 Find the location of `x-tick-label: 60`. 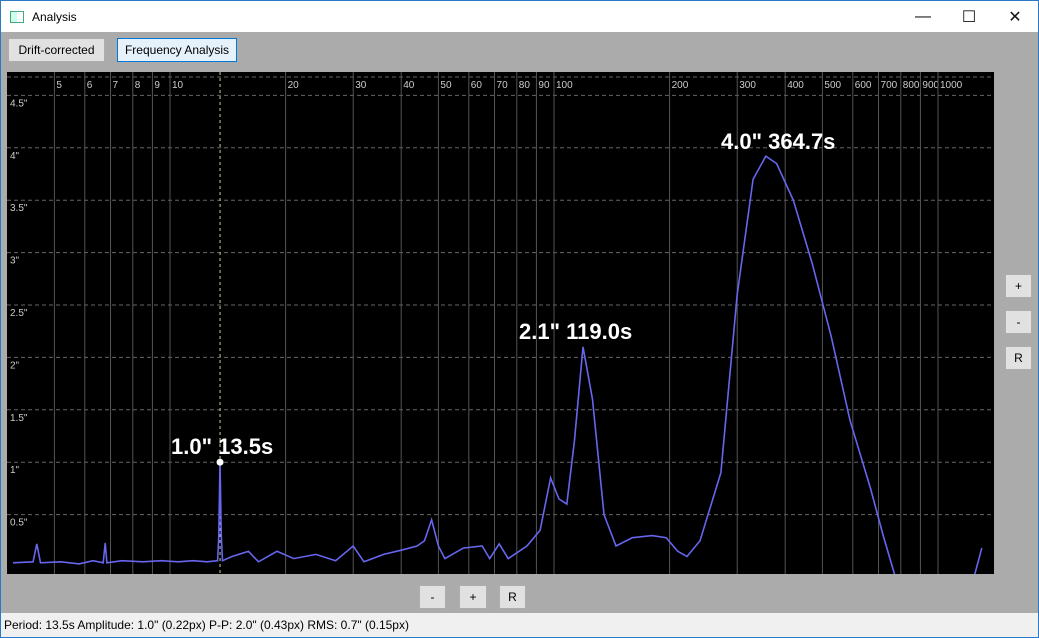

x-tick-label: 60 is located at coordinates (477, 85).